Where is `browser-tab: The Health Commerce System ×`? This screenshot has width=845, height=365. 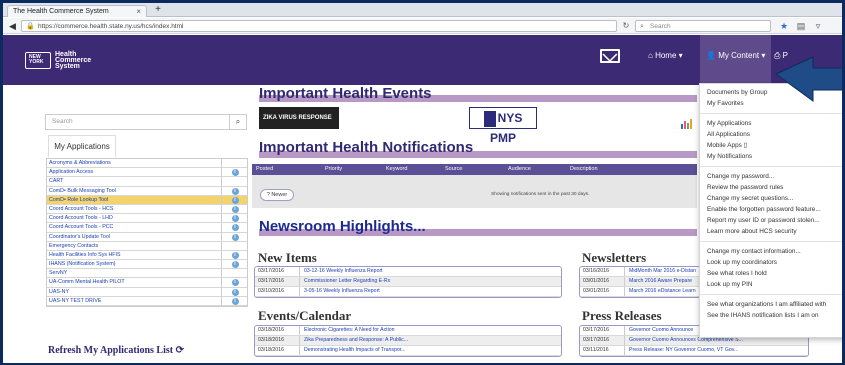
browser-tab: The Health Commerce System × is located at coordinates (77, 11).